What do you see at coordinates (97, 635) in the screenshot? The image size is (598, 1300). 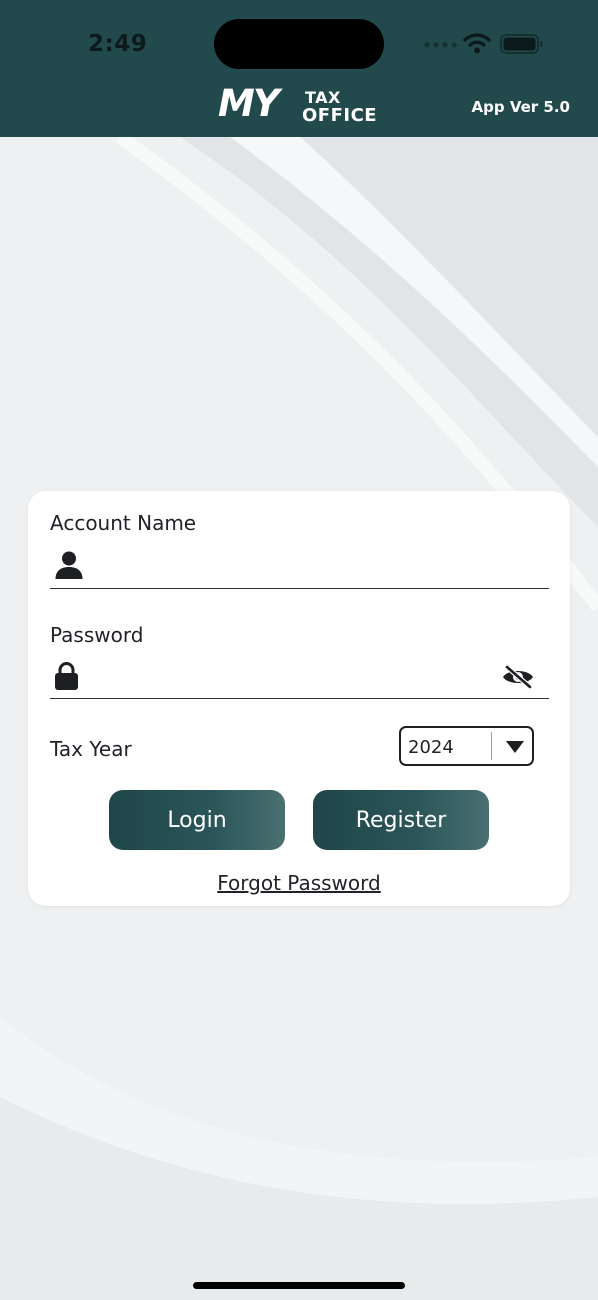 I see `password-label: Password` at bounding box center [97, 635].